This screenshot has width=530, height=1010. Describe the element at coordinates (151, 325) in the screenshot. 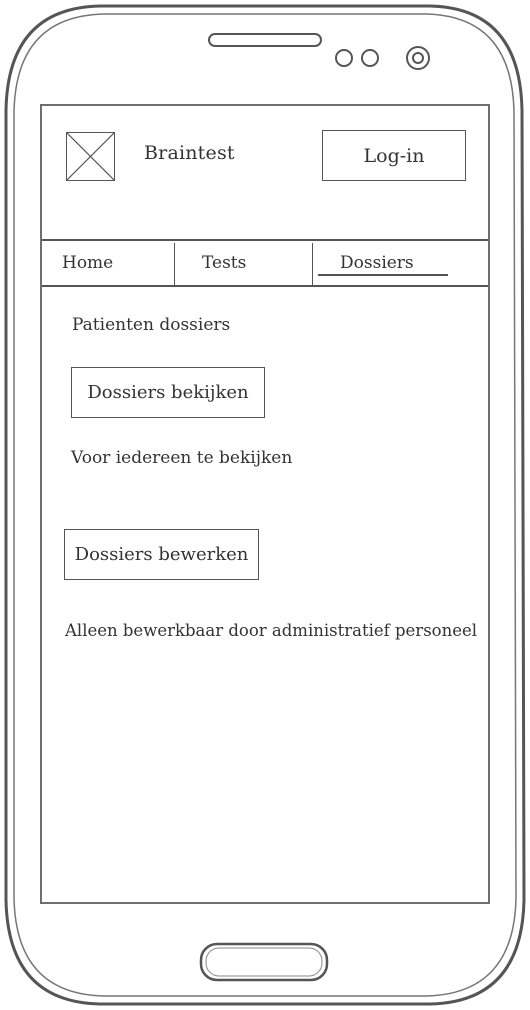

I see `section-title: Patienten dossiers` at that location.